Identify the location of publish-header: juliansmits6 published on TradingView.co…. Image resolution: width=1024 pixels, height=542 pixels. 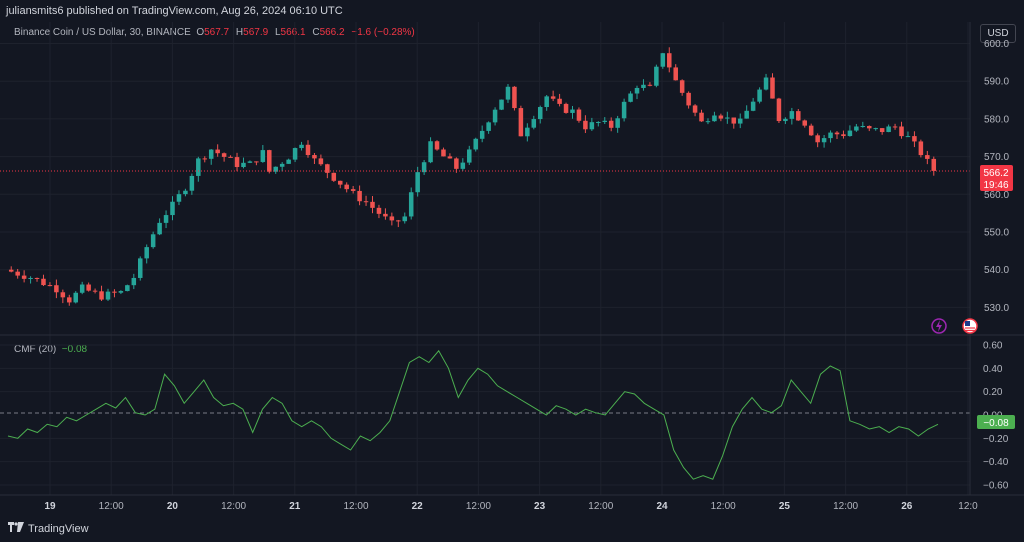
(512, 11).